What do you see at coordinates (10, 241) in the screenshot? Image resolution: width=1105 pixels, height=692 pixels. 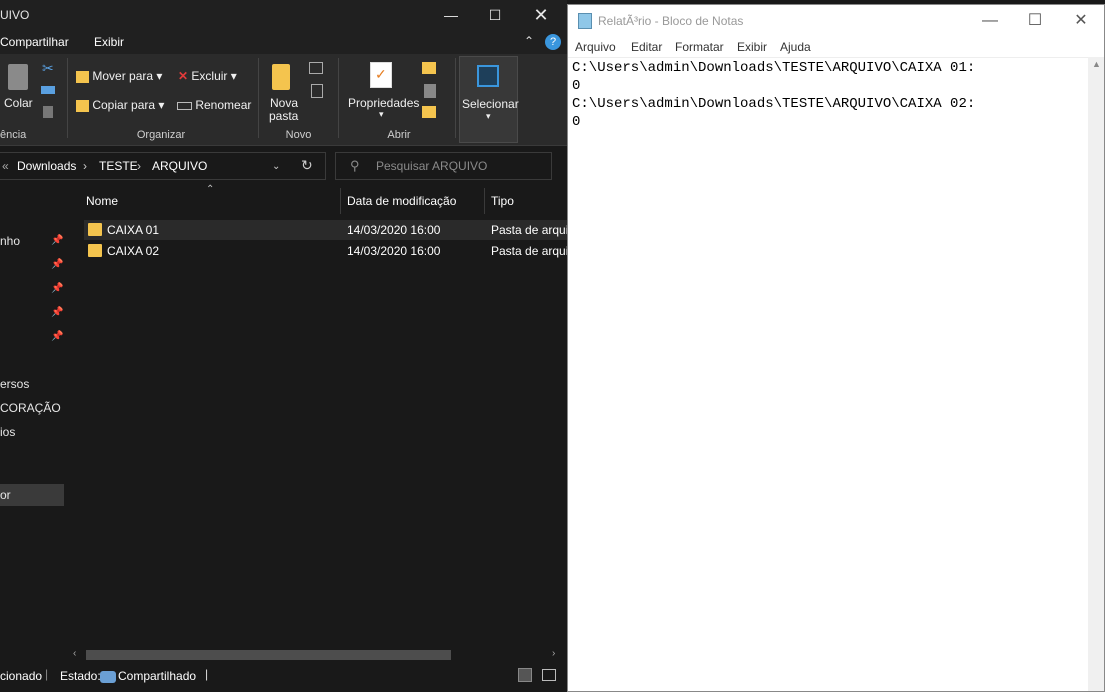 I see `nav-item-quick-access: nho` at bounding box center [10, 241].